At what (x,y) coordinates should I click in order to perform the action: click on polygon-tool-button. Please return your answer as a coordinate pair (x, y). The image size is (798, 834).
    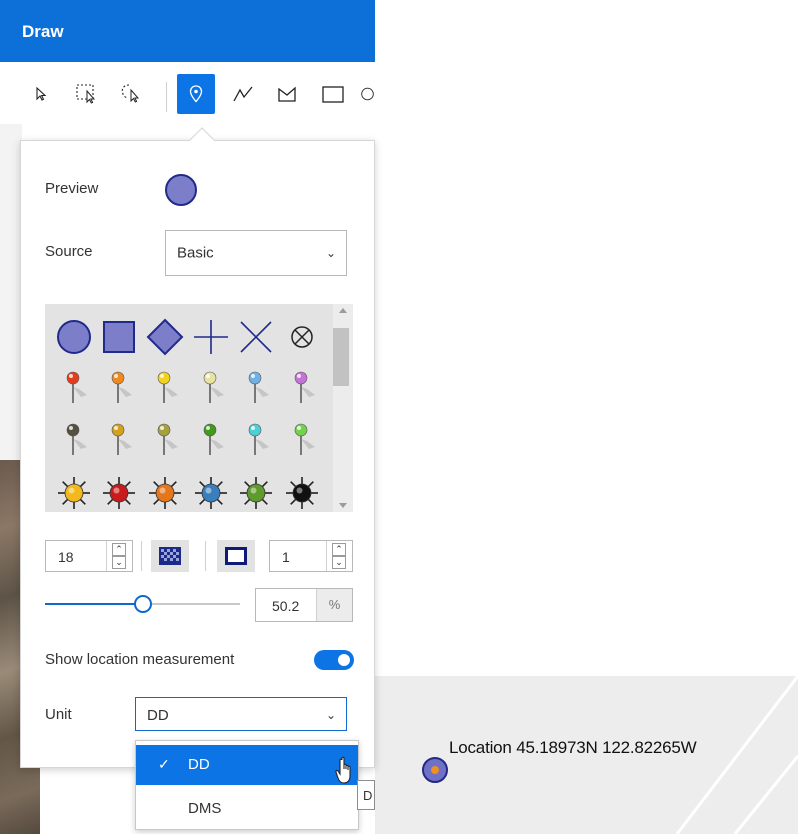
    Looking at the image, I should click on (287, 94).